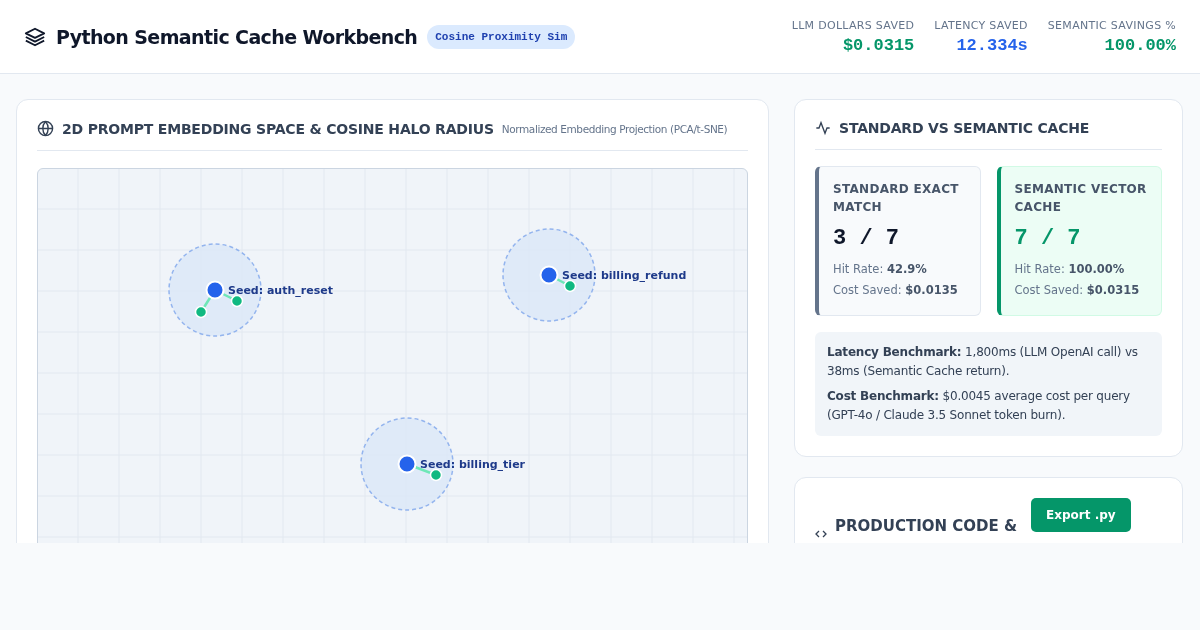  I want to click on panel-title: PRODUCTION CODE &, so click(926, 526).